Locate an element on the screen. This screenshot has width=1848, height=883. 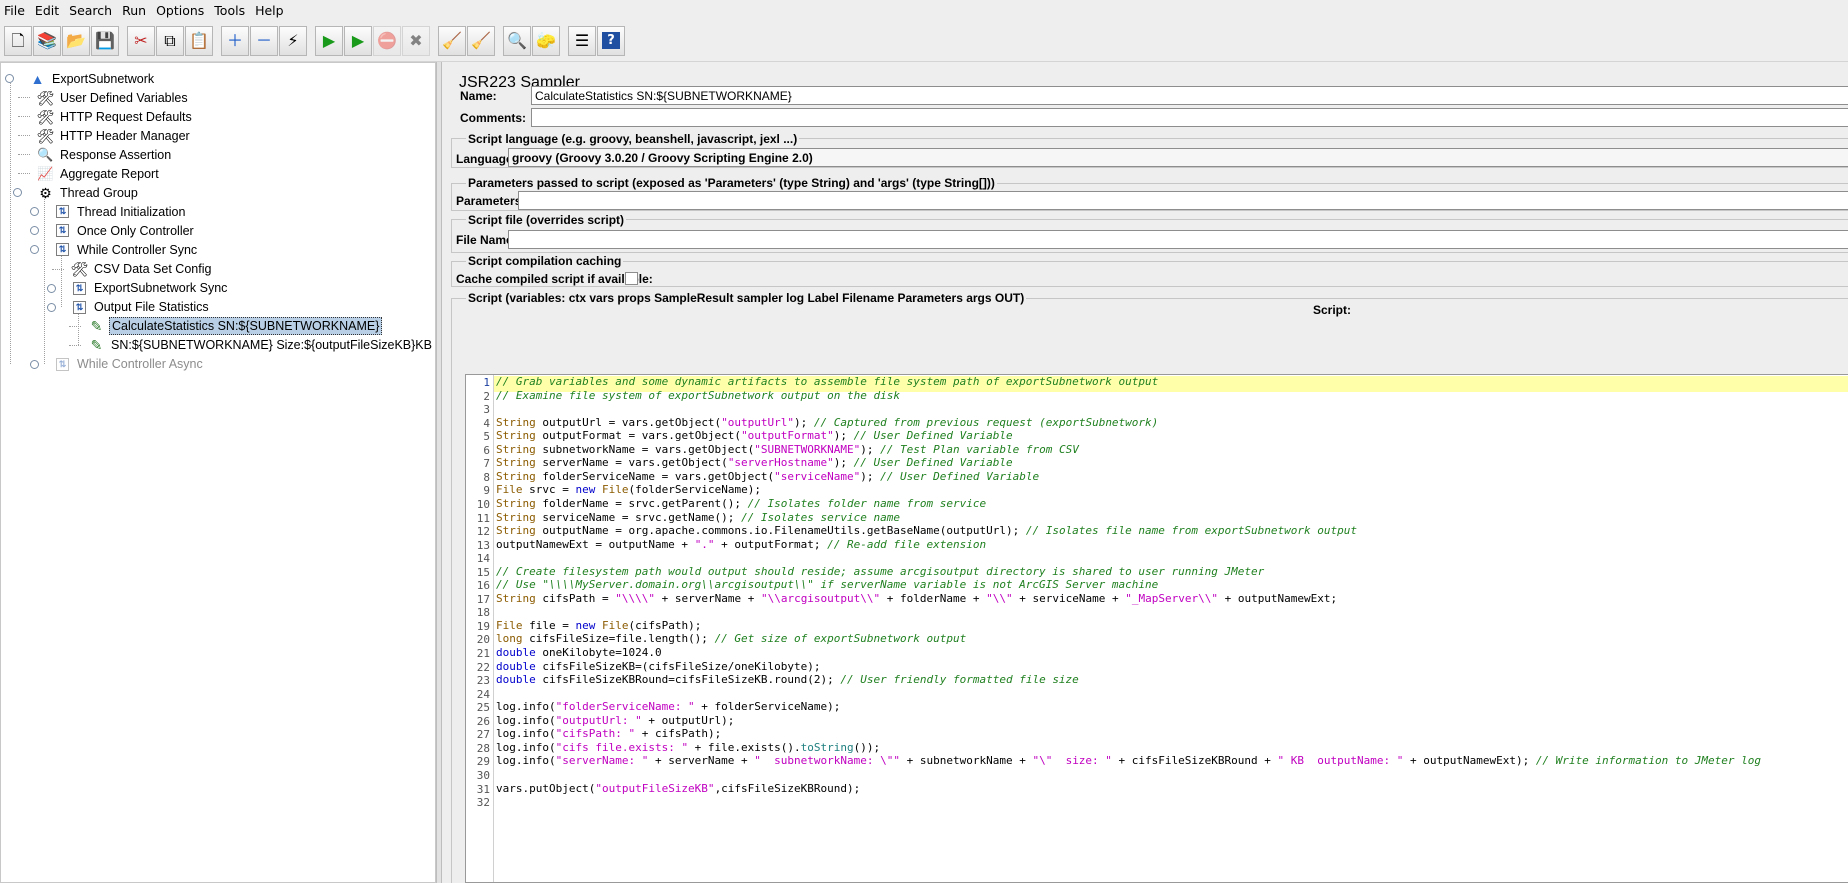
start-button: ▶ is located at coordinates (329, 40).